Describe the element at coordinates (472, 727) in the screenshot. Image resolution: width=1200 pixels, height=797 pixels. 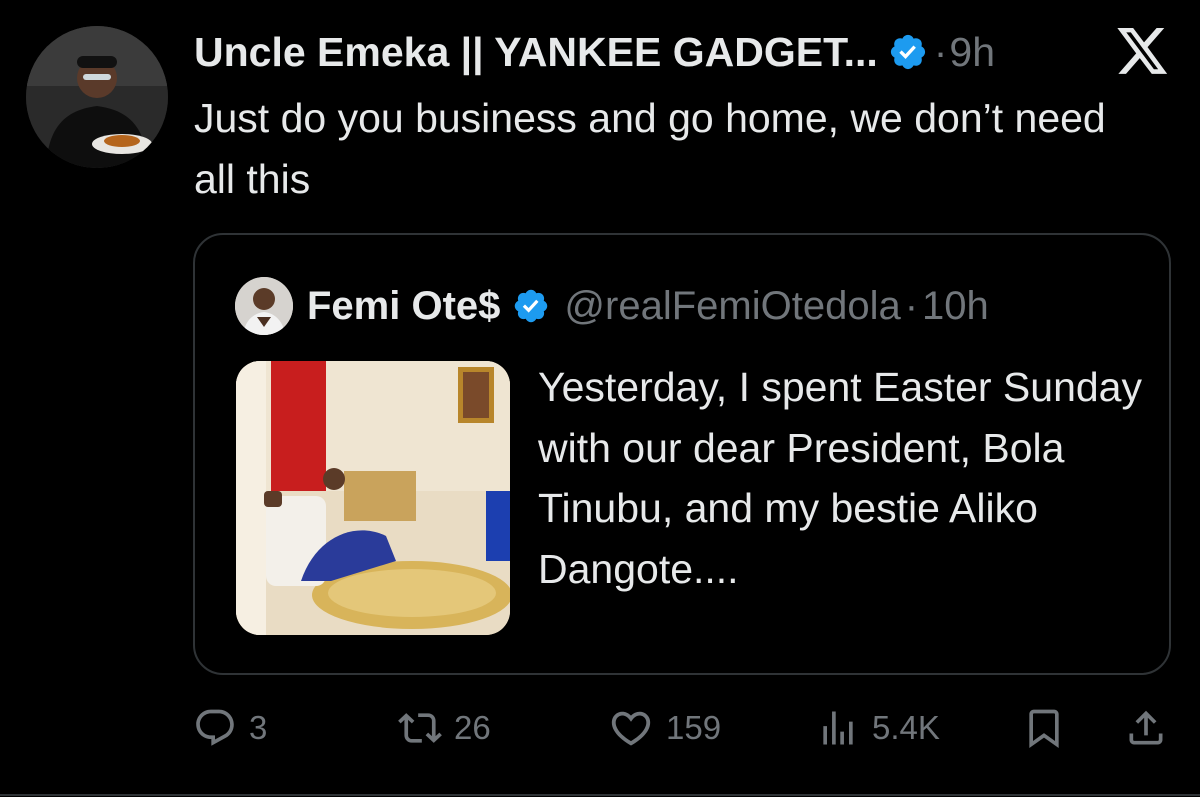
I see `repost-count: 26` at that location.